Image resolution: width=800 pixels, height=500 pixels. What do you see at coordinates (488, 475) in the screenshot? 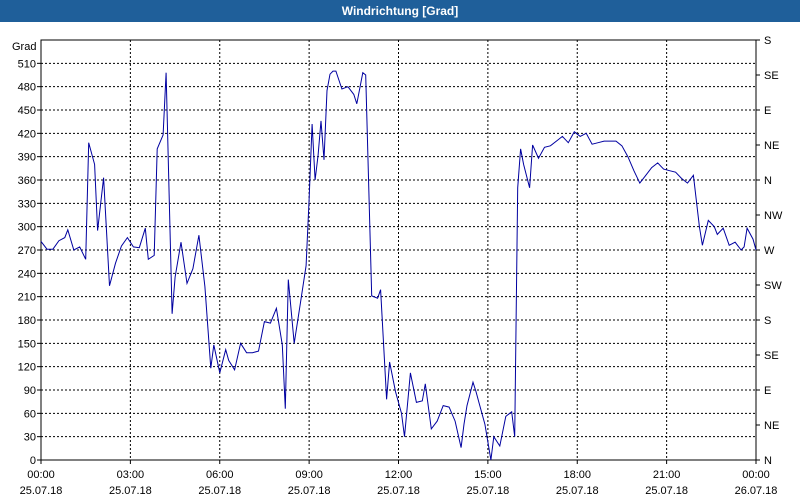
I see `x-tick-time: 15:00` at bounding box center [488, 475].